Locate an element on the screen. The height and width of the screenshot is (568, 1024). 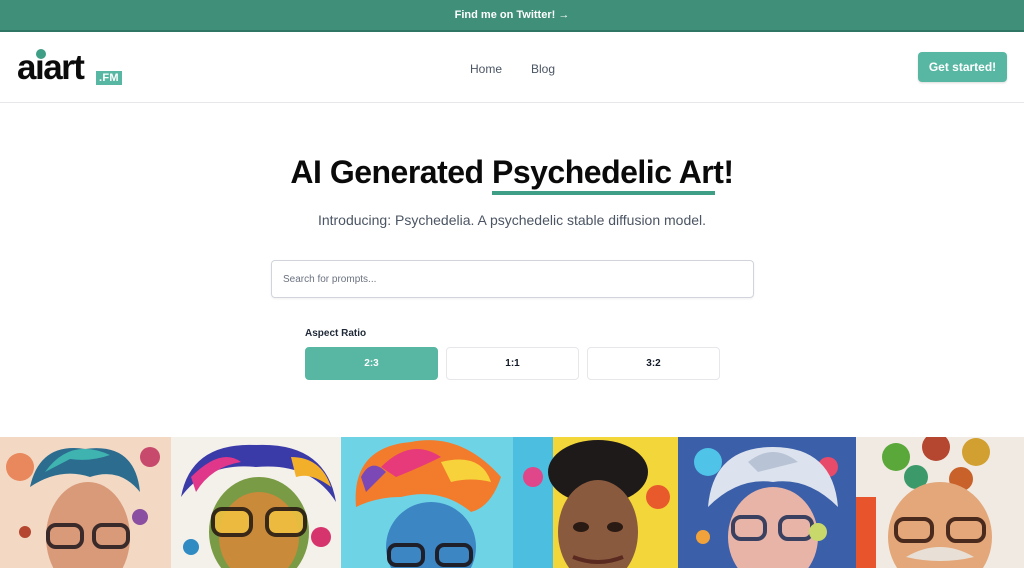
nav-links: Home Blog is located at coordinates (512, 69).